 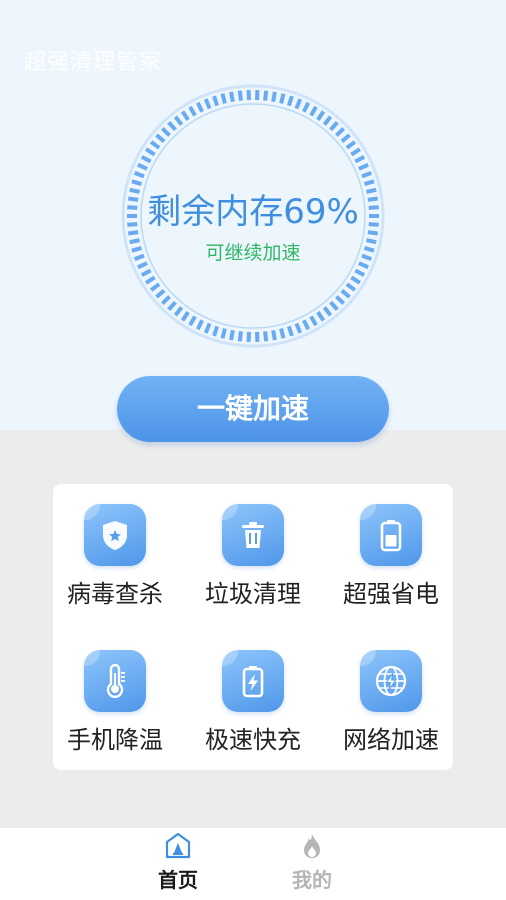 What do you see at coordinates (253, 594) in the screenshot?
I see `feature-label: 垃圾清理` at bounding box center [253, 594].